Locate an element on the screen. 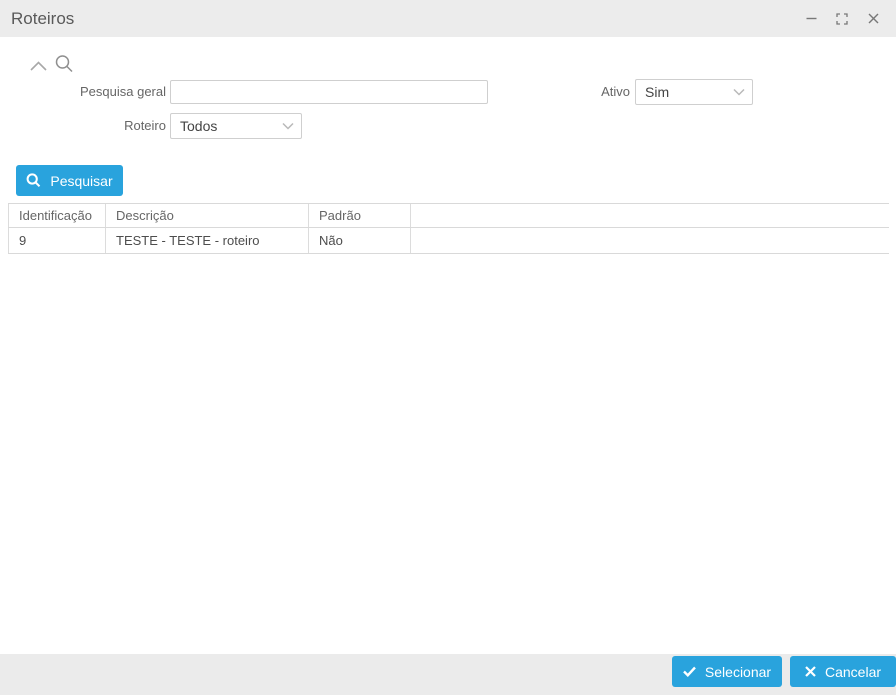 The height and width of the screenshot is (695, 896). filter-search-button is located at coordinates (64, 64).